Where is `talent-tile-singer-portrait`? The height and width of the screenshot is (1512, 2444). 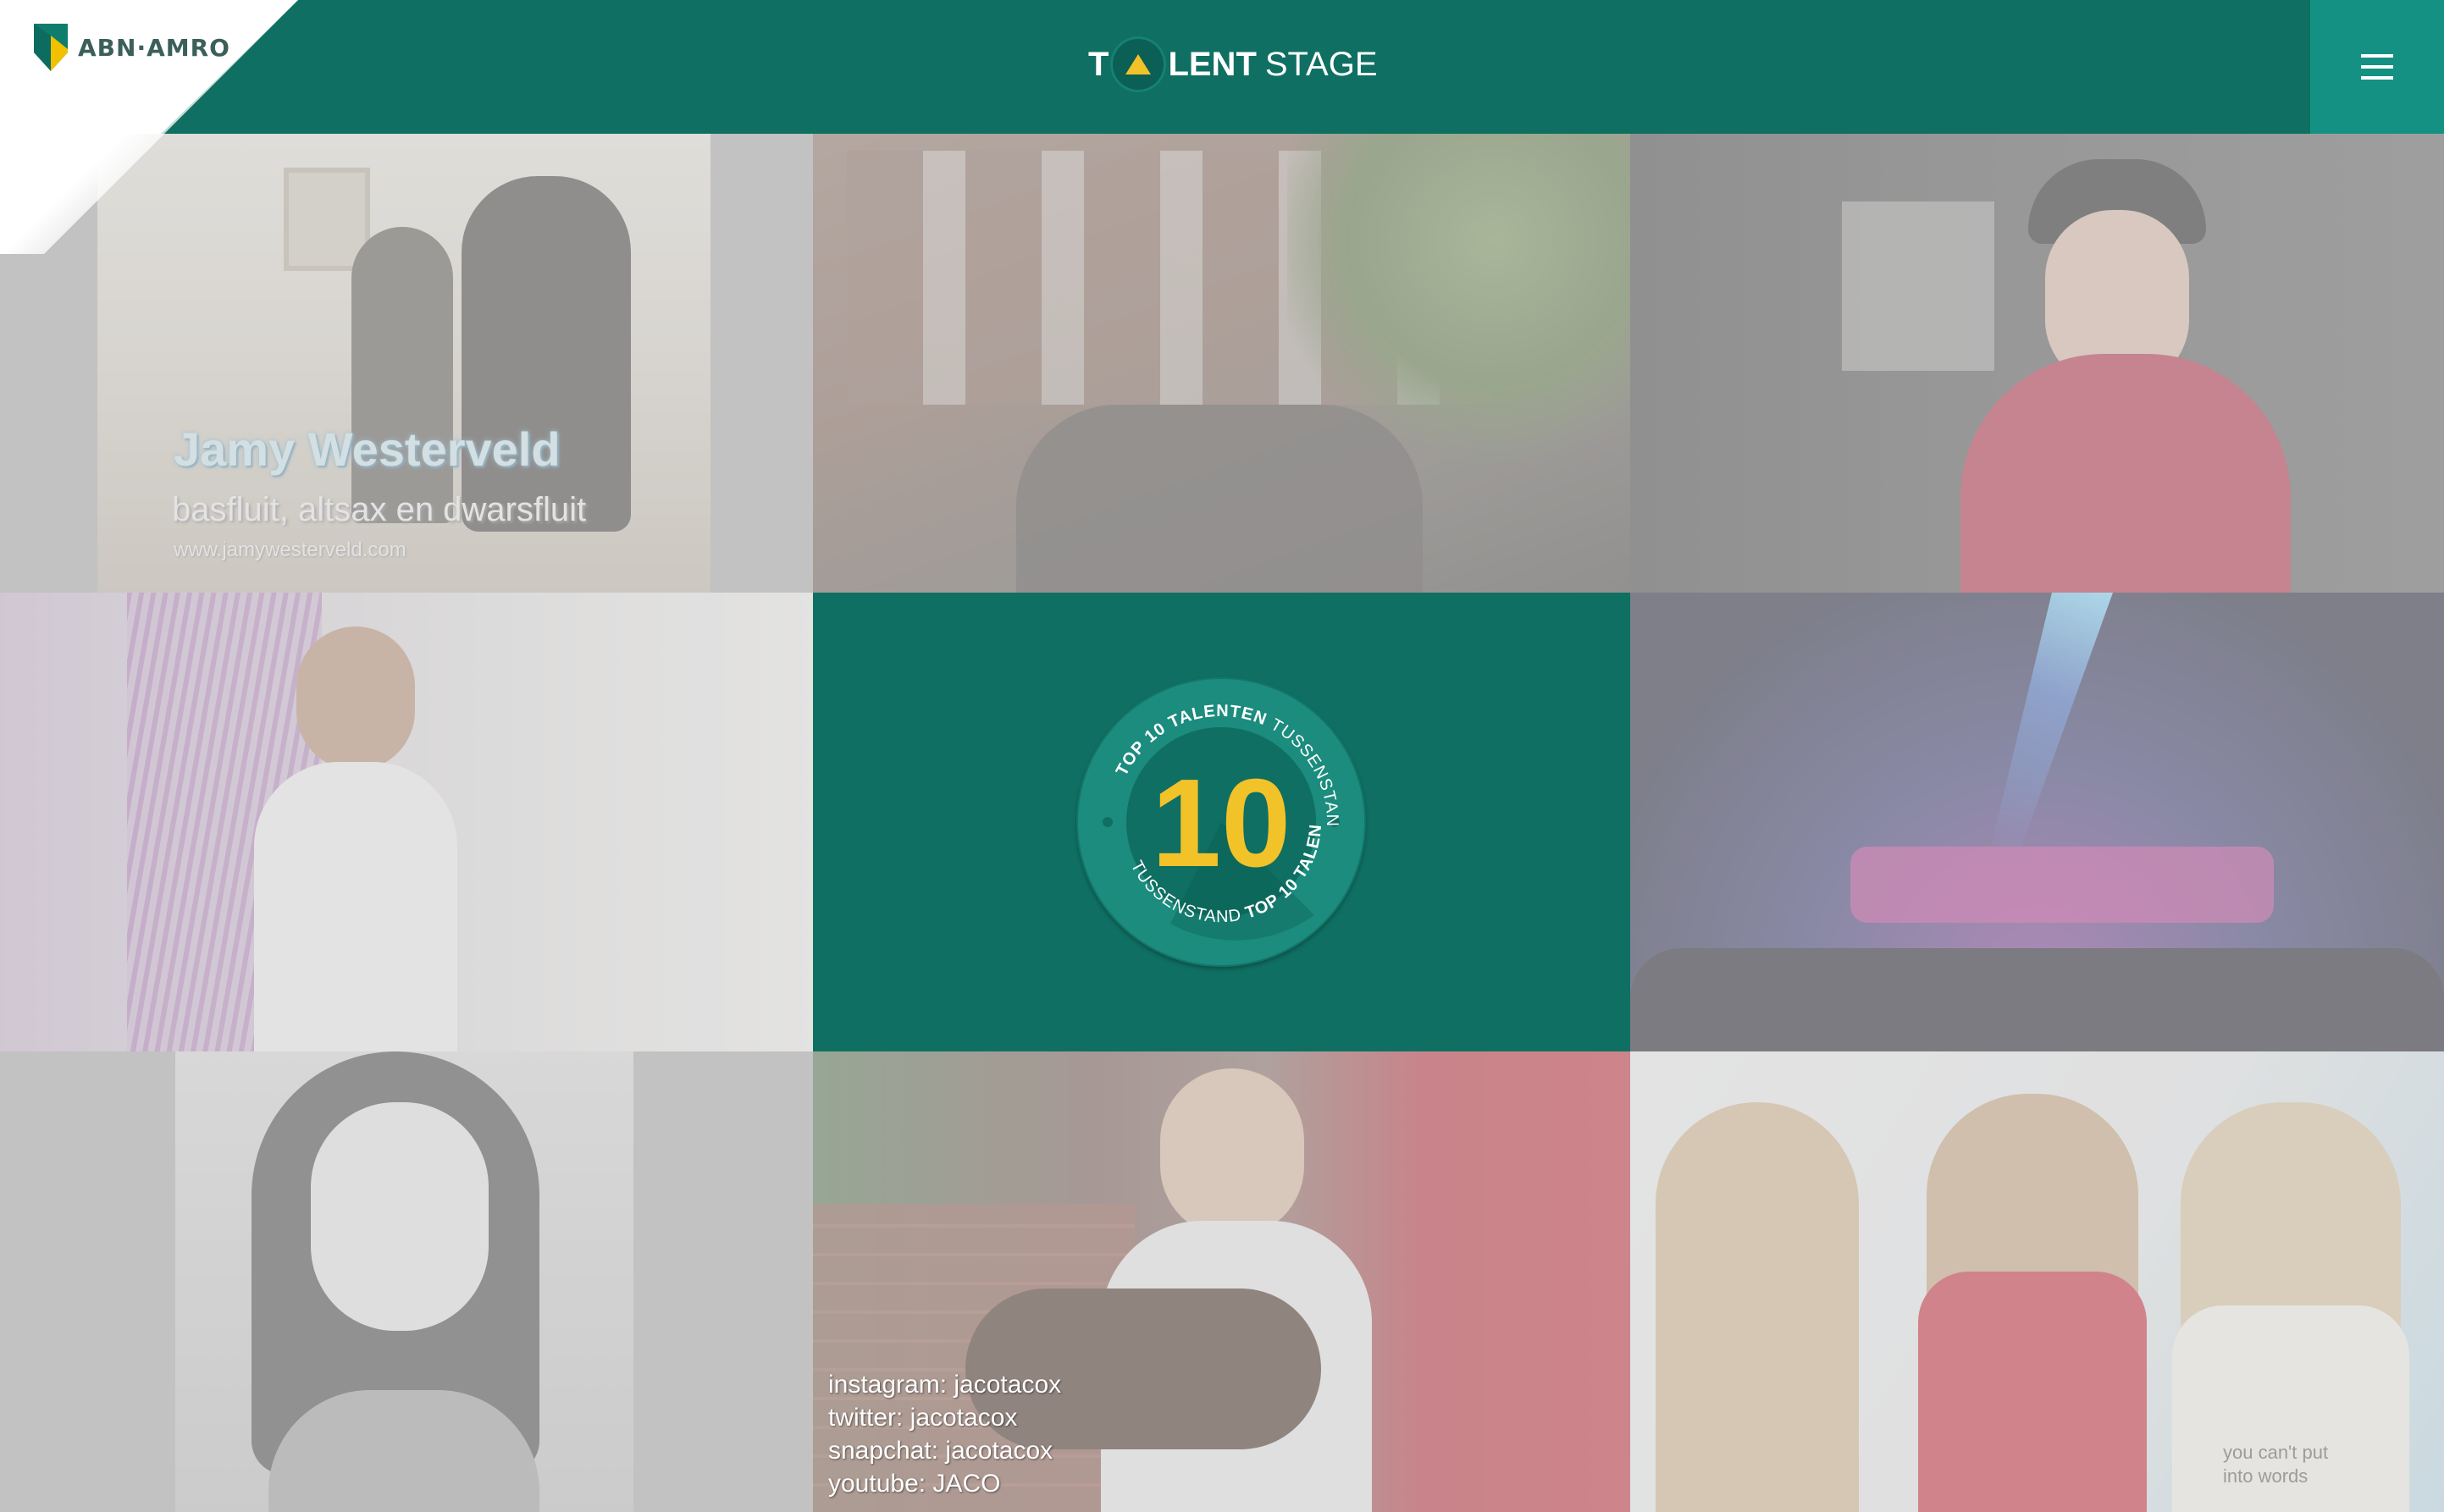
talent-tile-singer-portrait is located at coordinates (407, 1281).